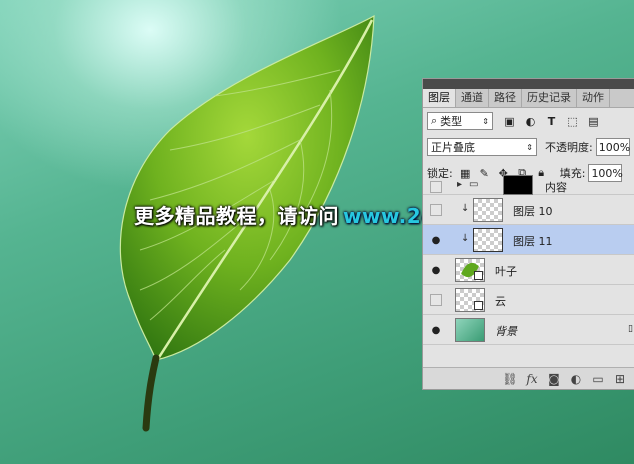 Image resolution: width=634 pixels, height=464 pixels. I want to click on layer-name: 背景, so click(506, 331).